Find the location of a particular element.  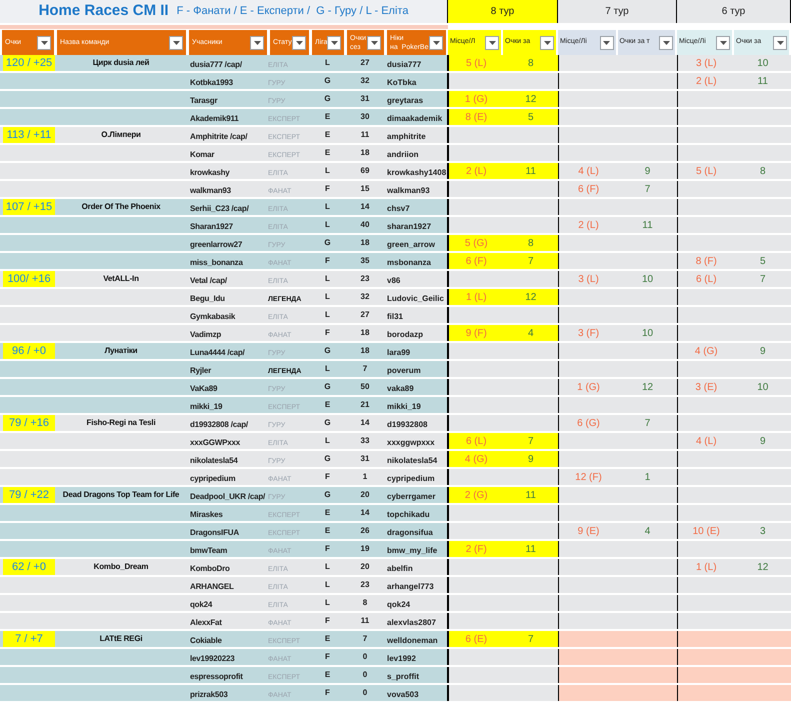

nickname: msbonanza is located at coordinates (409, 262).